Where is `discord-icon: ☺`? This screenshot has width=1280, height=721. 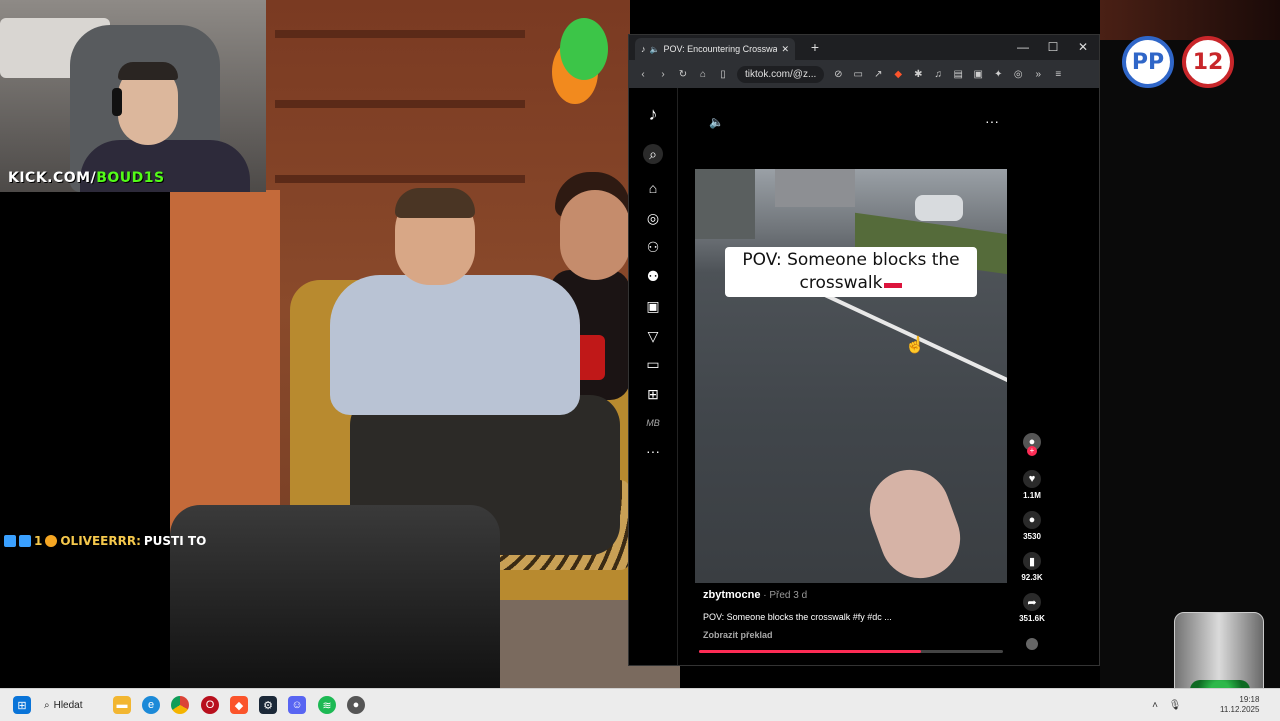
discord-icon: ☺ is located at coordinates (297, 705).